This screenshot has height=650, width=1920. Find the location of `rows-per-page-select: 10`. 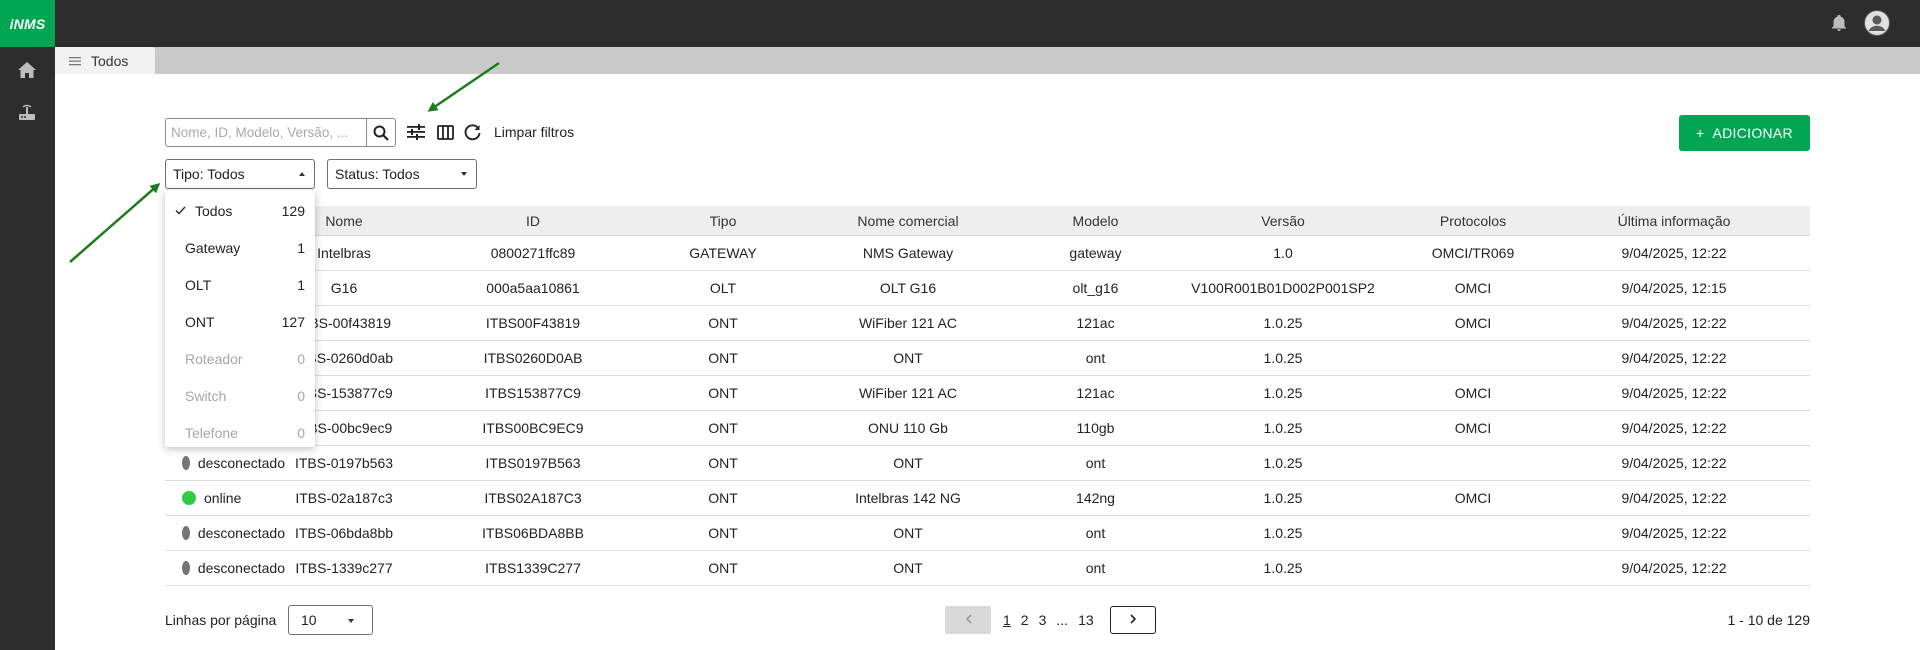

rows-per-page-select: 10 is located at coordinates (330, 620).